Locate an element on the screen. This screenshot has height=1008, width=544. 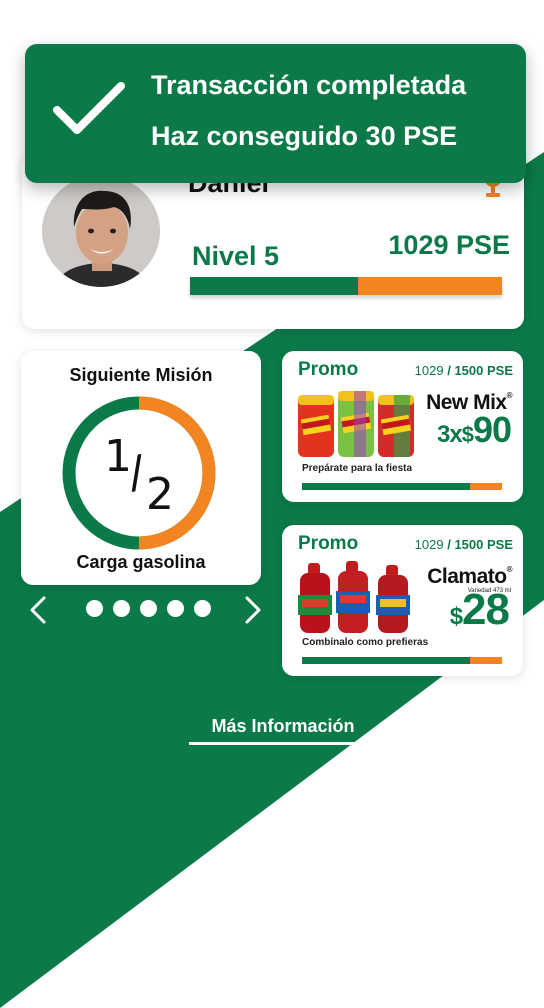
avatar is located at coordinates (101, 231).